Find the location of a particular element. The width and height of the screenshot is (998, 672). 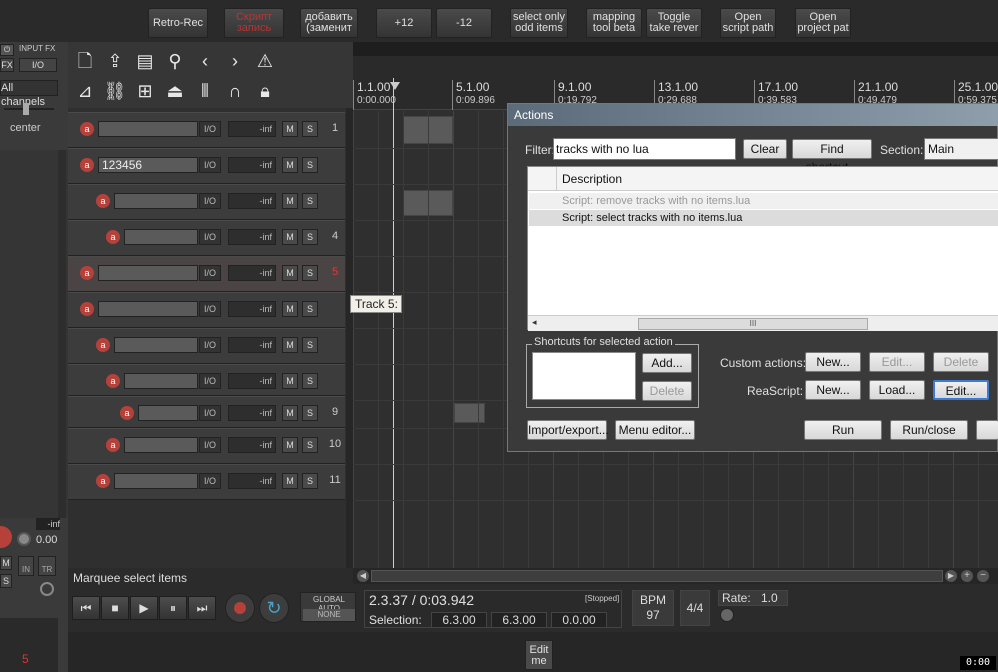

open-project-icon: ⇪ is located at coordinates (115, 61).